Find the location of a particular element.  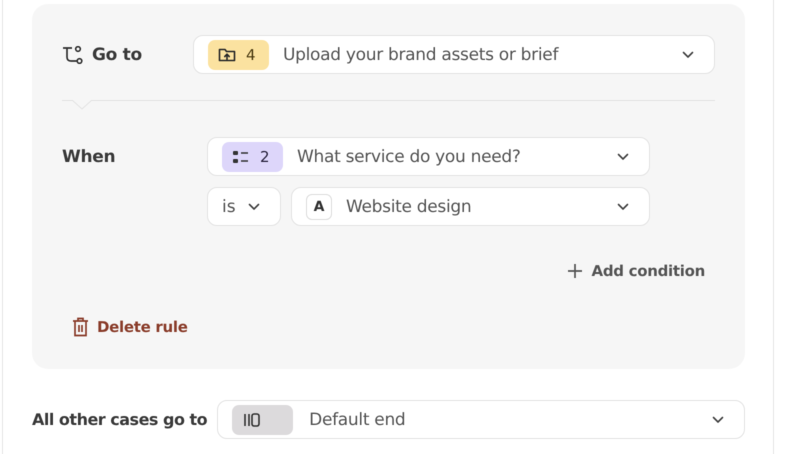

delete-rule-button: Delete rule is located at coordinates (130, 327).